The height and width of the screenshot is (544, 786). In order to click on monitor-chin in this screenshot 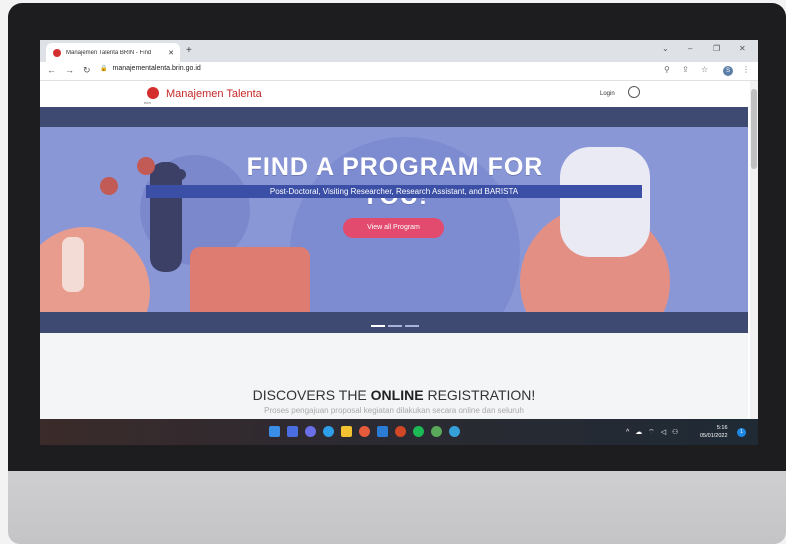, I will do `click(397, 507)`.